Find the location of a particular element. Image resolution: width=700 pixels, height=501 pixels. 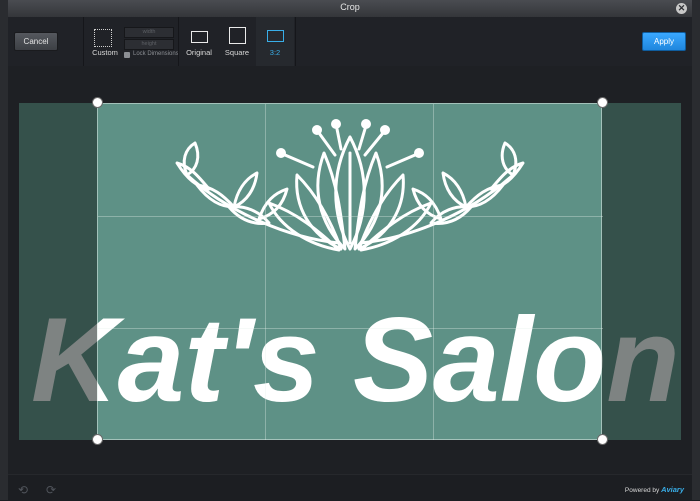

width-field: width is located at coordinates (149, 32).